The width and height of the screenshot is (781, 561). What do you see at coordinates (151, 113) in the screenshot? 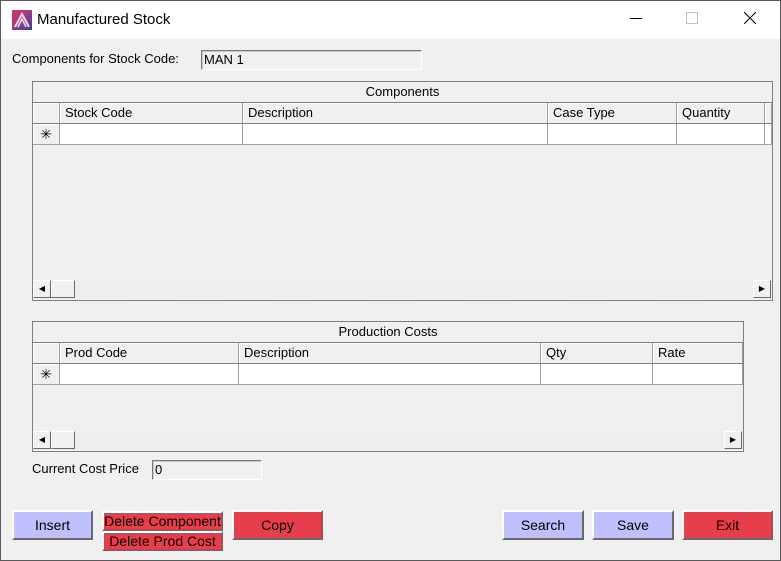
I see `column-header-stock-code: Stock Code` at bounding box center [151, 113].